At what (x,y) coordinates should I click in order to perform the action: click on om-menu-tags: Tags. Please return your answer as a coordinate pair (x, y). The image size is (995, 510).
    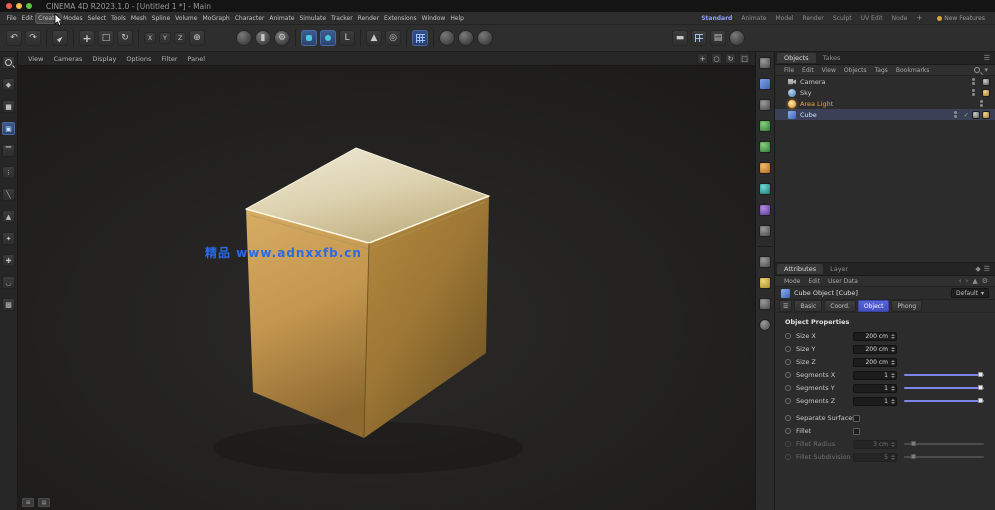
    Looking at the image, I should click on (881, 70).